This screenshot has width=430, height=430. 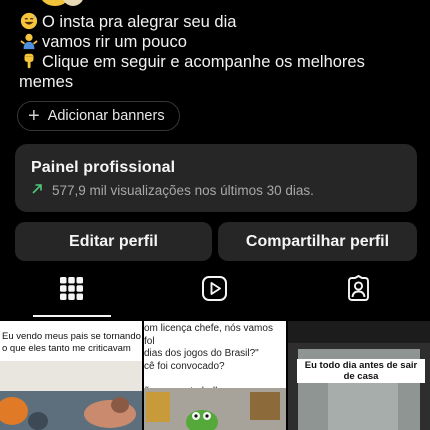 What do you see at coordinates (203, 62) in the screenshot?
I see `bio-text: Clique em seguir e acompanhe os melhores` at bounding box center [203, 62].